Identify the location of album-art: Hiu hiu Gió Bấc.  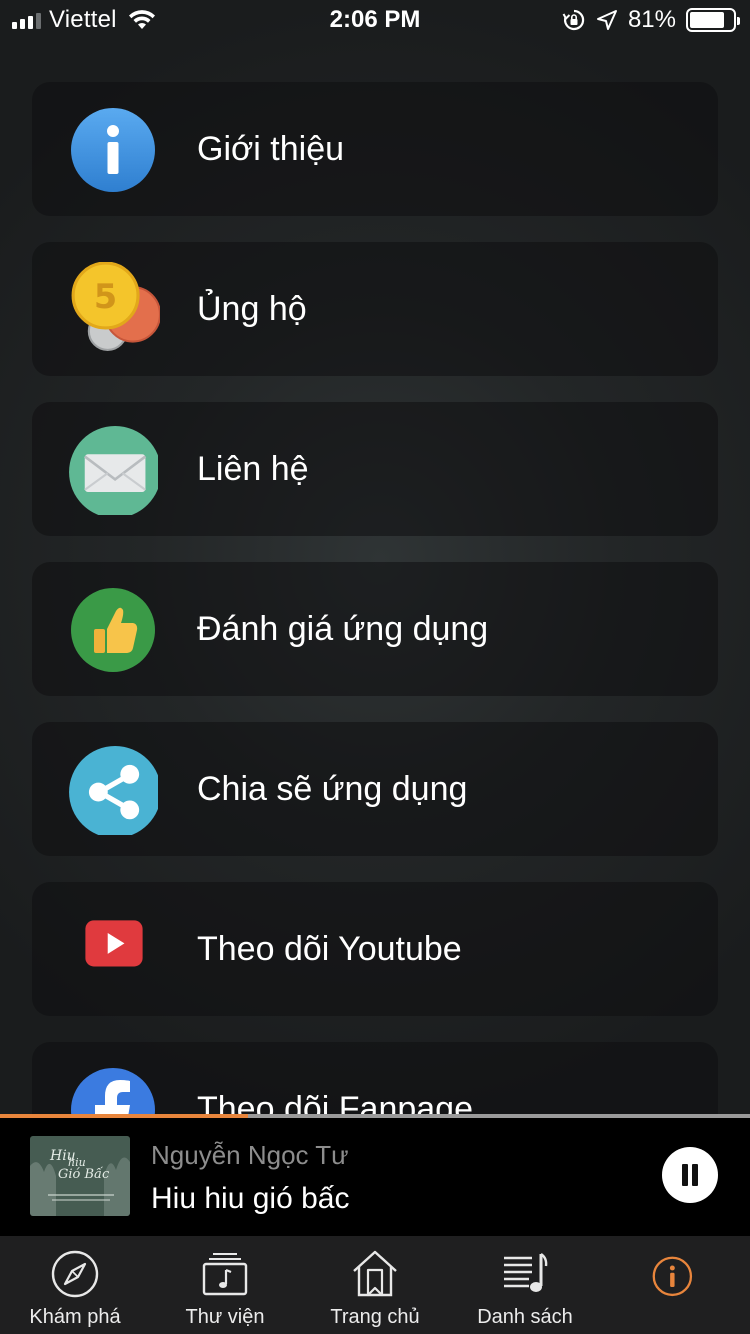
(80, 1176).